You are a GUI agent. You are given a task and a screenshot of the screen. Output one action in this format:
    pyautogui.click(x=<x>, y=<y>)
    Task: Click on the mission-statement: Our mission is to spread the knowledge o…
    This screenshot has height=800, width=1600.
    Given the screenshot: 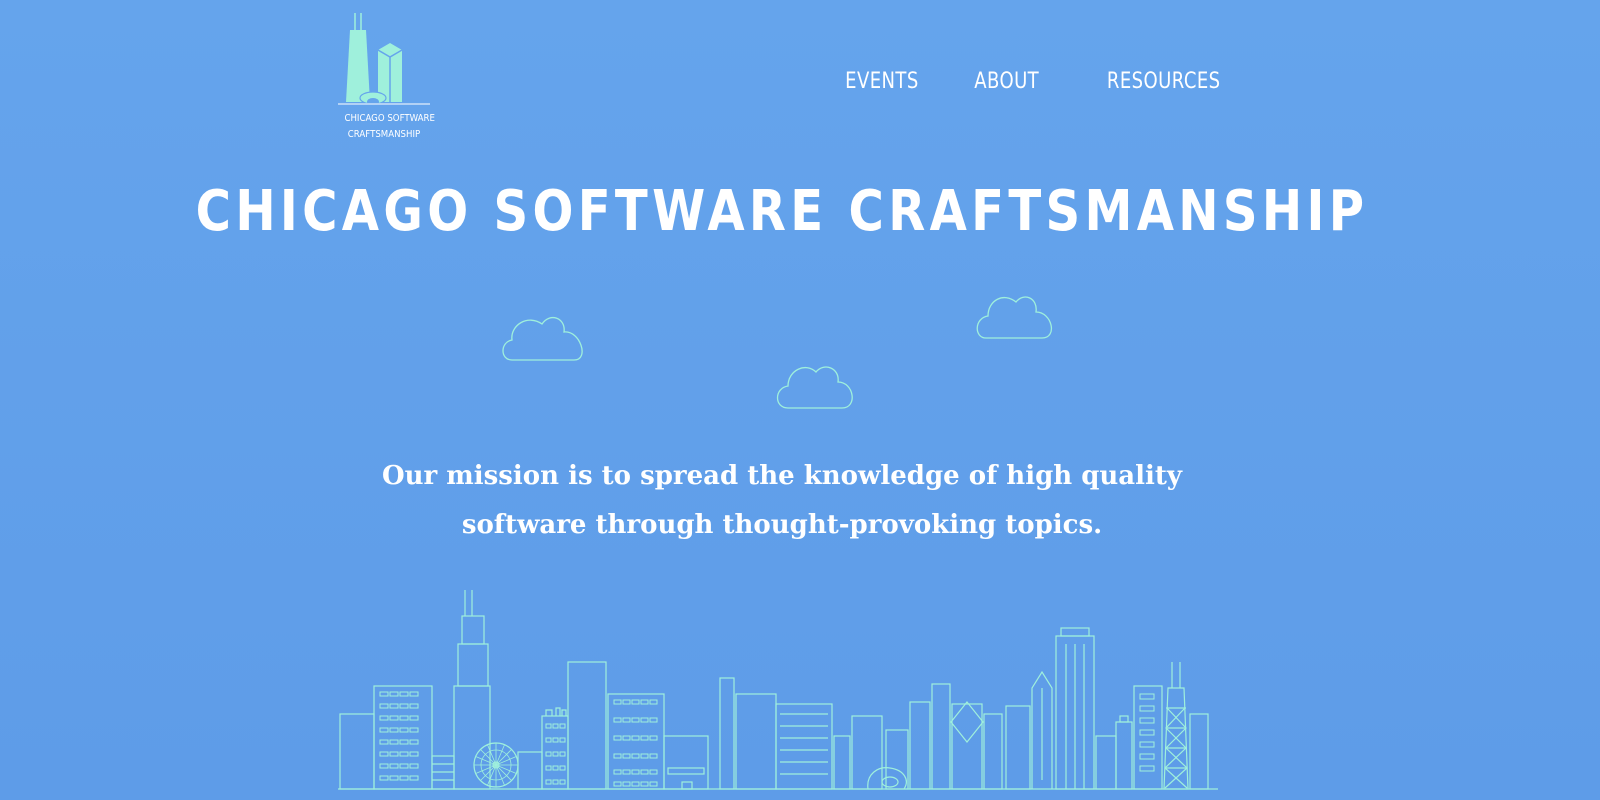 What is the action you would take?
    pyautogui.click(x=782, y=500)
    